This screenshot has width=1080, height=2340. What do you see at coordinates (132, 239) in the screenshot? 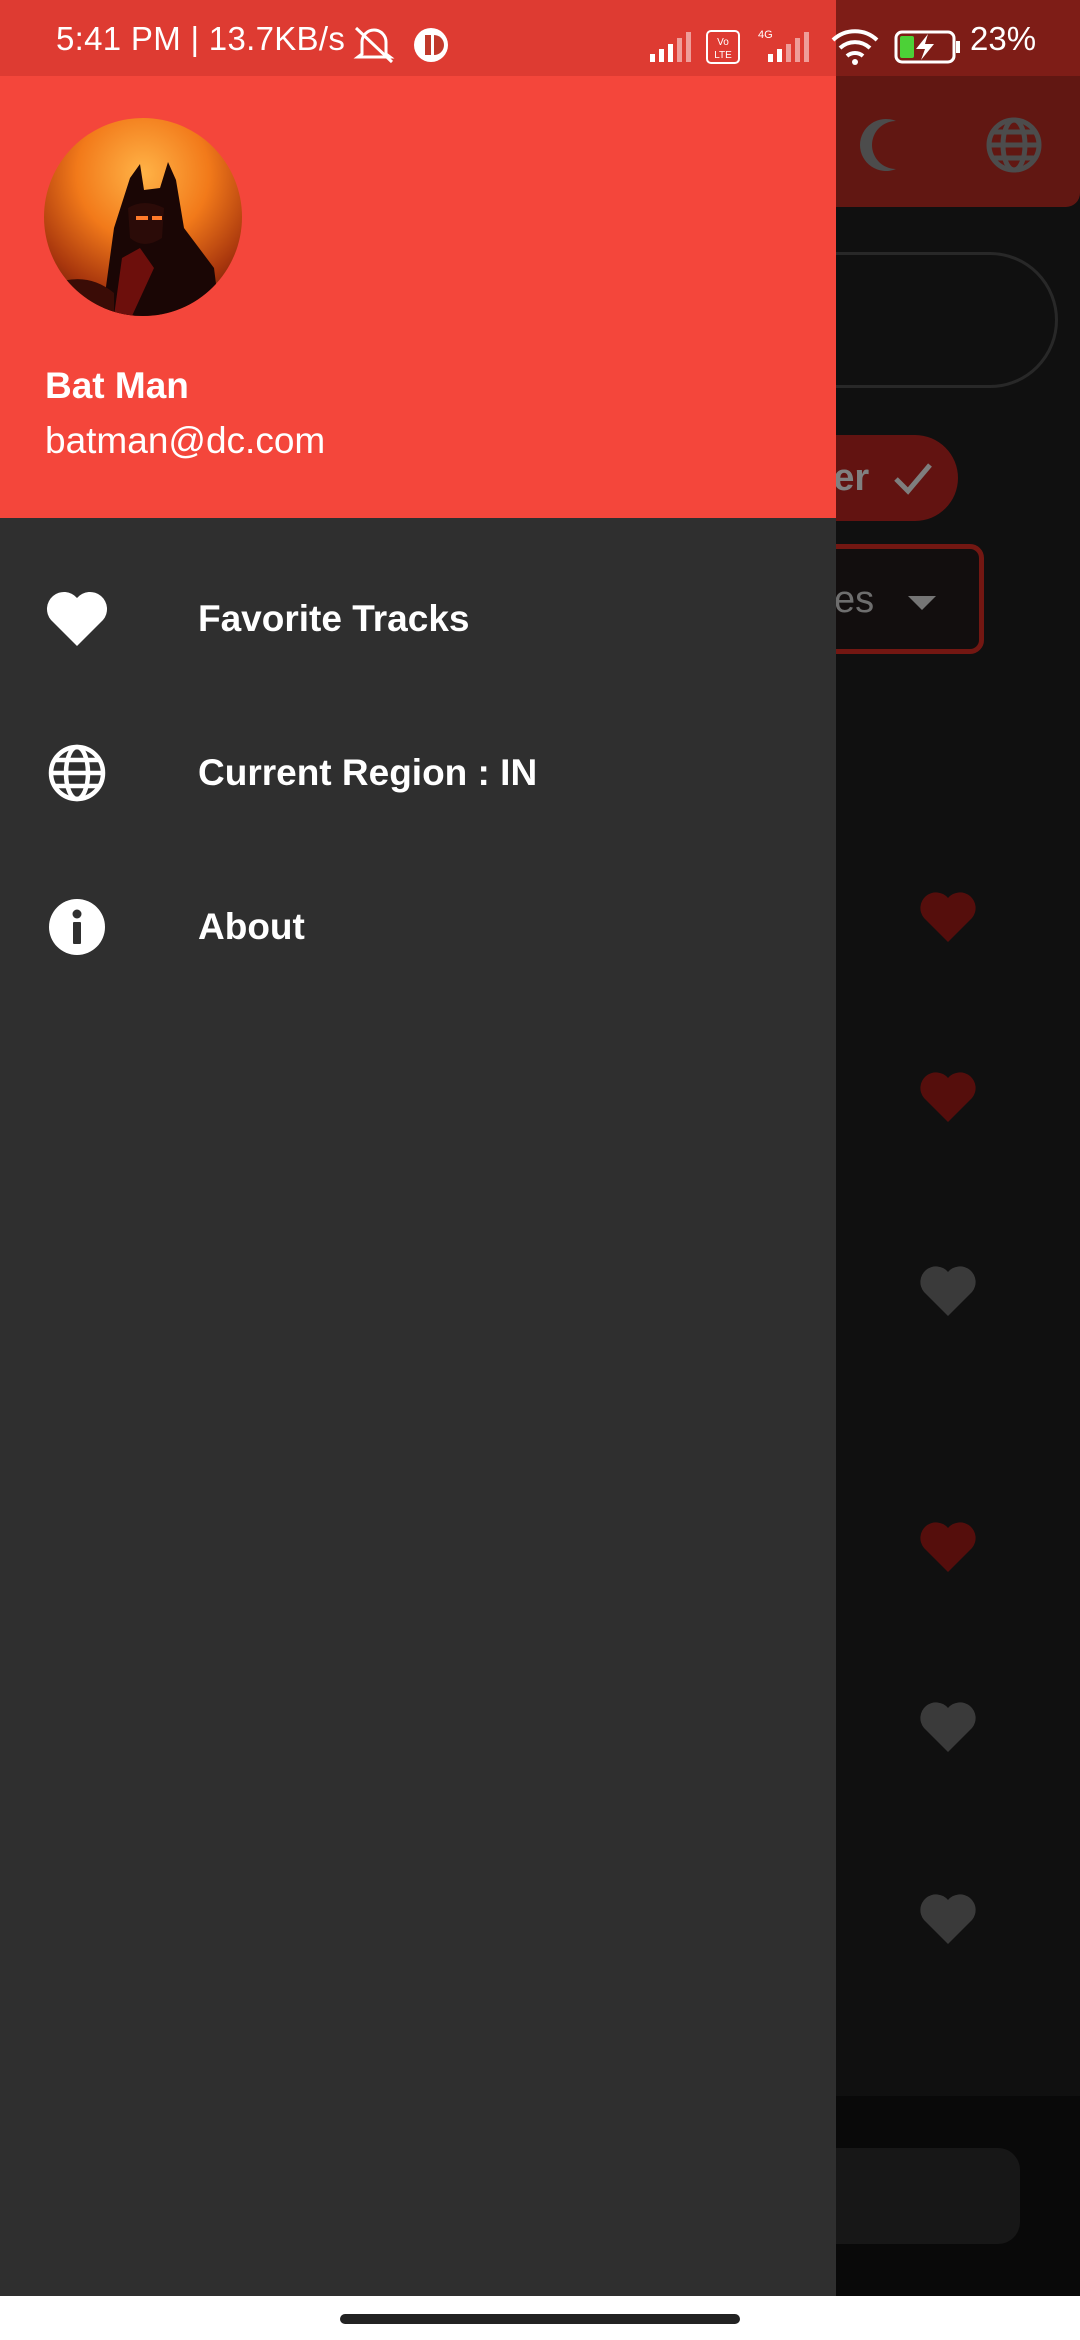
I see `avatar-image` at bounding box center [132, 239].